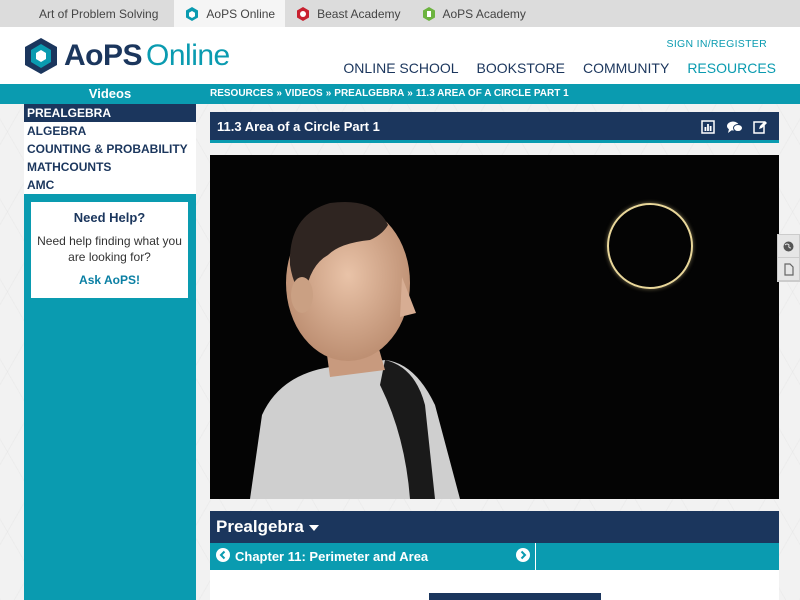  I want to click on sidebar-item-mathcounts: MATHCOUNTS, so click(110, 167).